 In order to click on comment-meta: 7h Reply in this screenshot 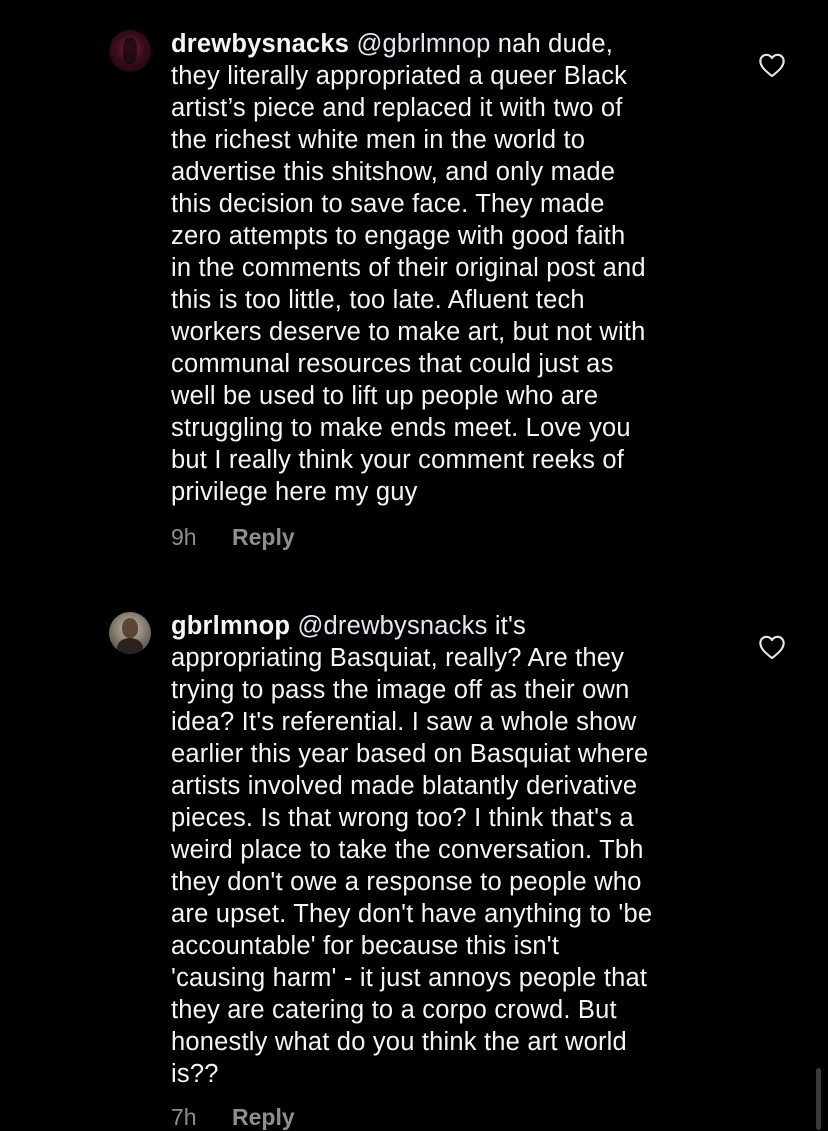, I will do `click(233, 1117)`.